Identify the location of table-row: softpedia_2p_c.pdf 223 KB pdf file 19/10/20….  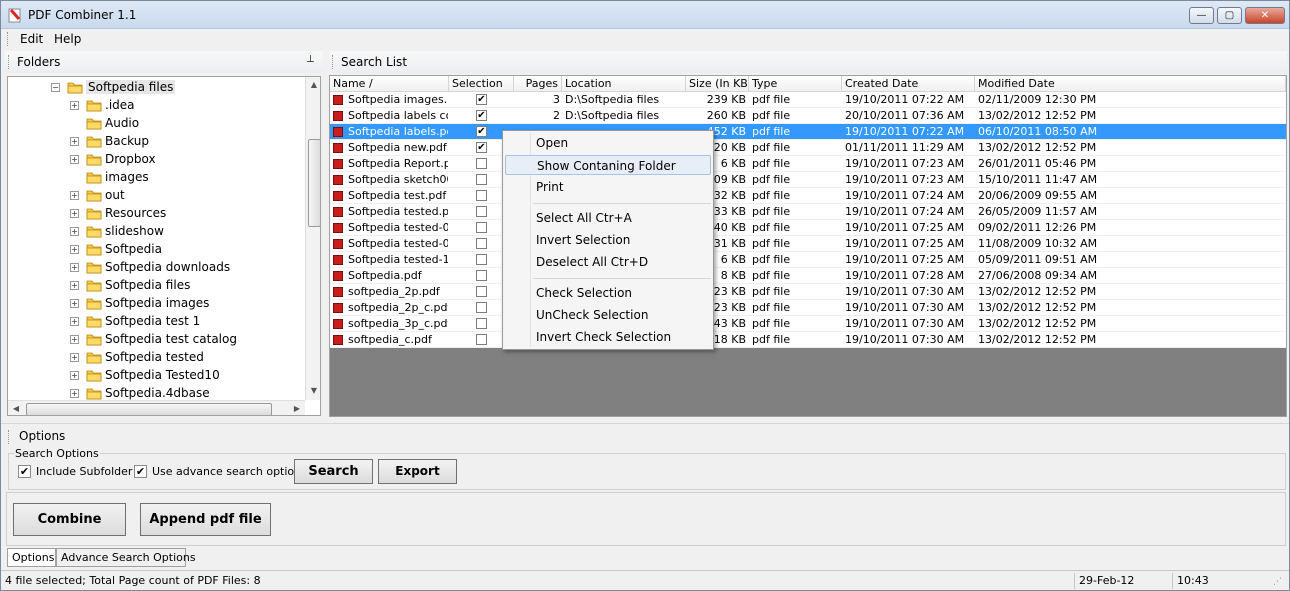
(808, 308).